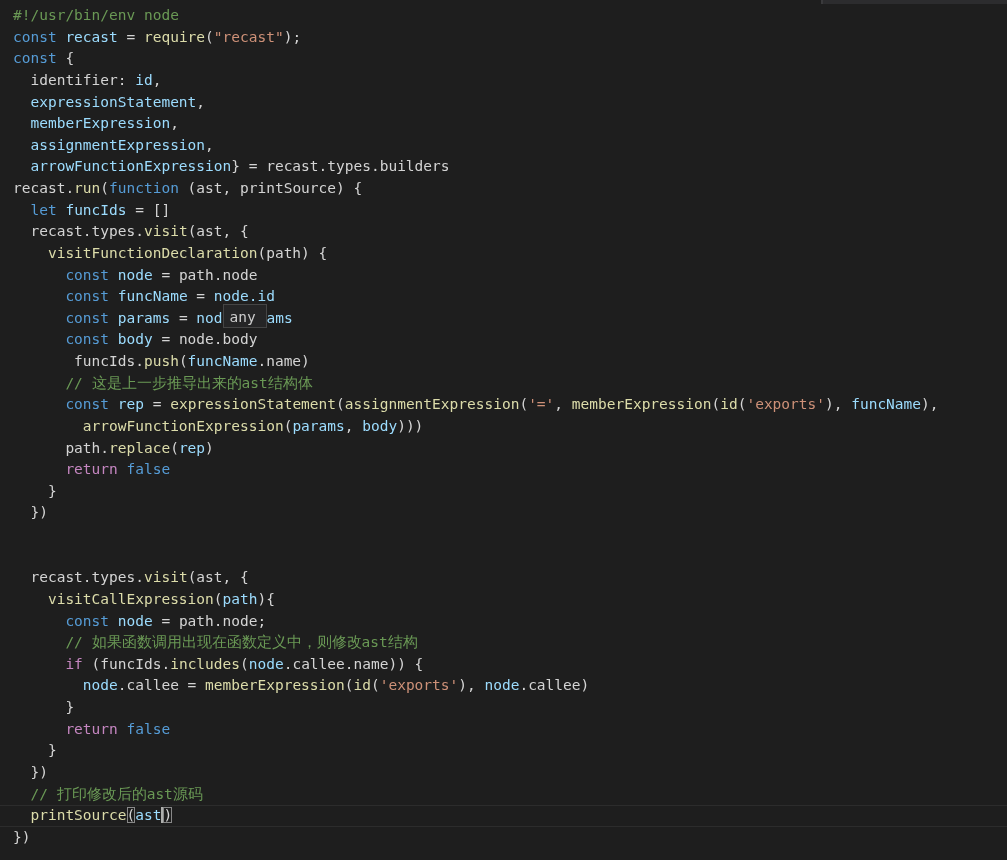 This screenshot has width=1007, height=860. Describe the element at coordinates (96, 79) in the screenshot. I see `code-line: identifier: id,` at that location.